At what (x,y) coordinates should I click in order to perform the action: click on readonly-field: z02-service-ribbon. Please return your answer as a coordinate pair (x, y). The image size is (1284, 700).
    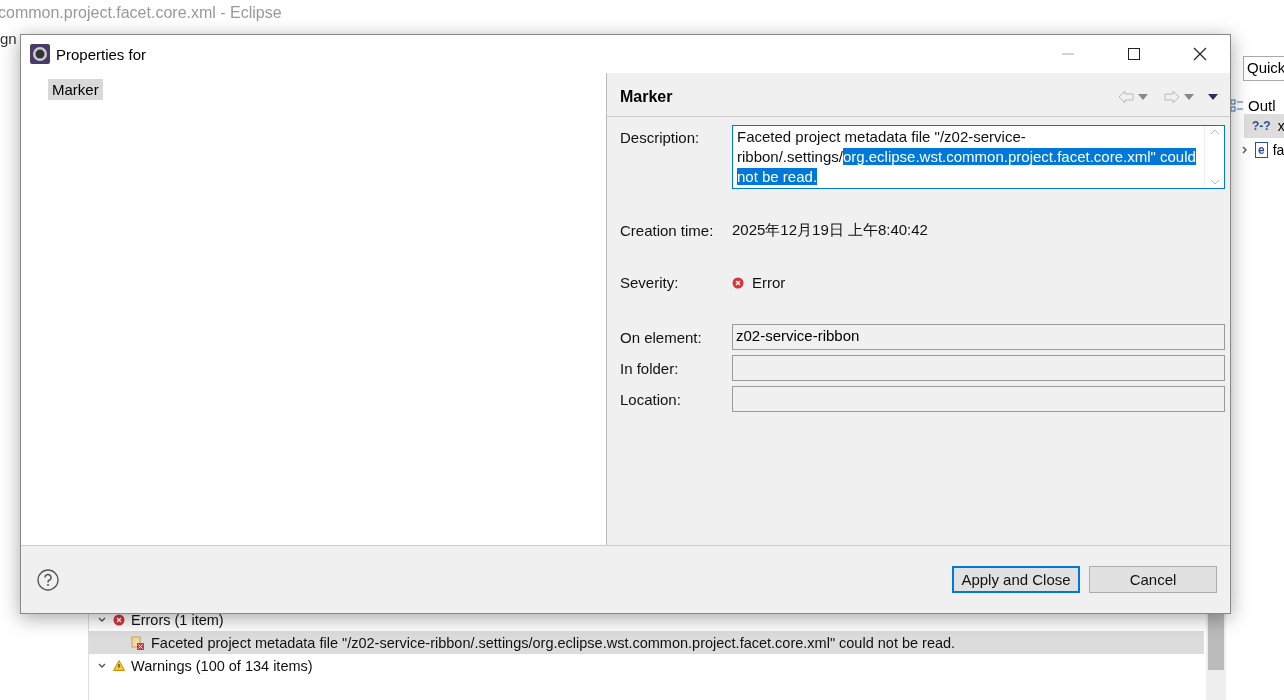
    Looking at the image, I should click on (978, 337).